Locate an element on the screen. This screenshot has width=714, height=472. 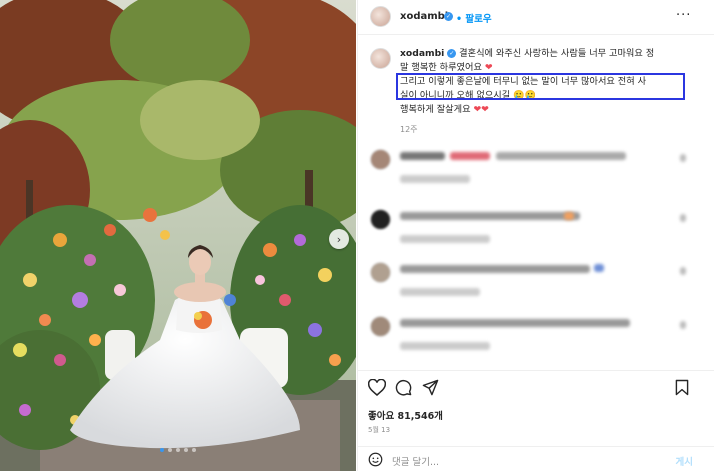
highlight-box is located at coordinates (540, 86).